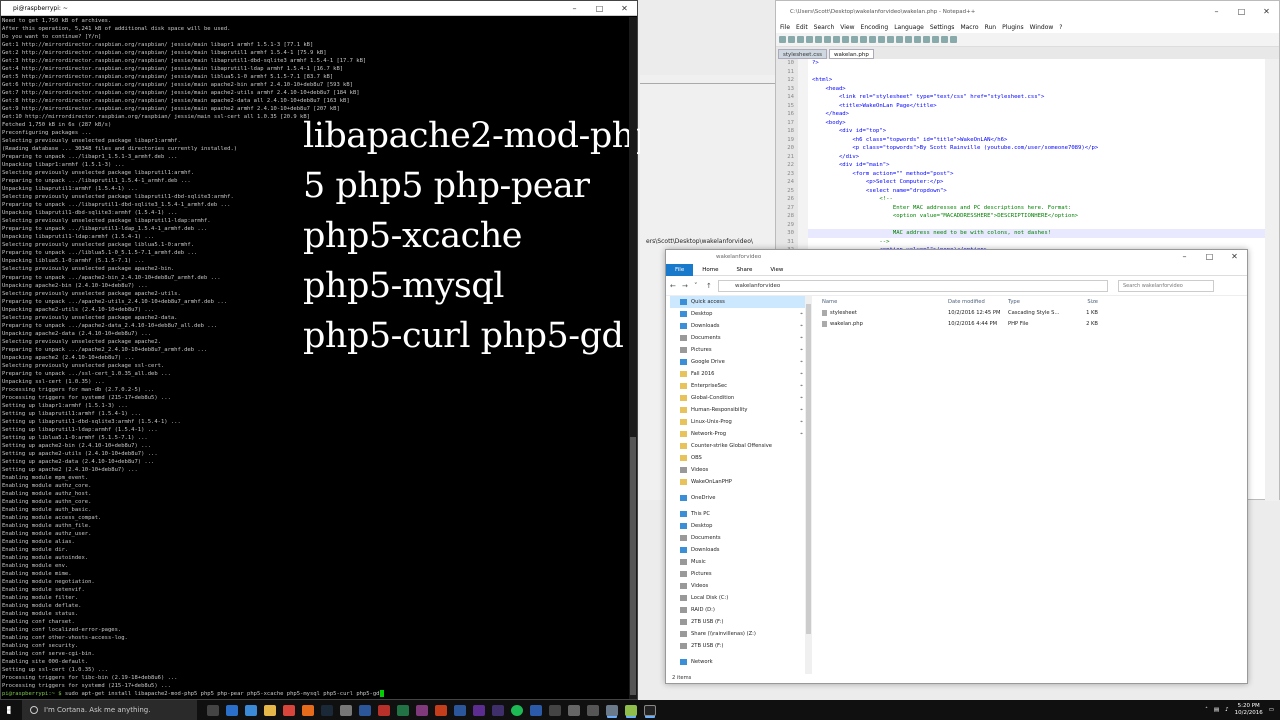  I want to click on menu-item: Macro, so click(969, 28).